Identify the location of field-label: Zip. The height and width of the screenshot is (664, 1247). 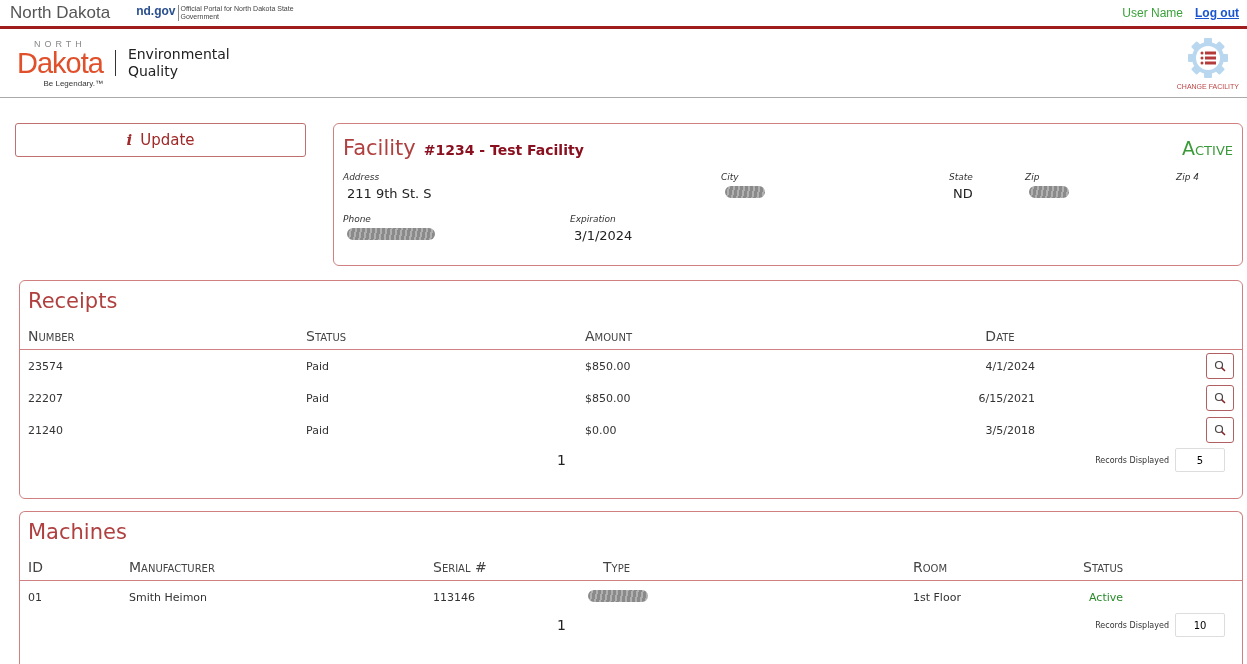
(1033, 177).